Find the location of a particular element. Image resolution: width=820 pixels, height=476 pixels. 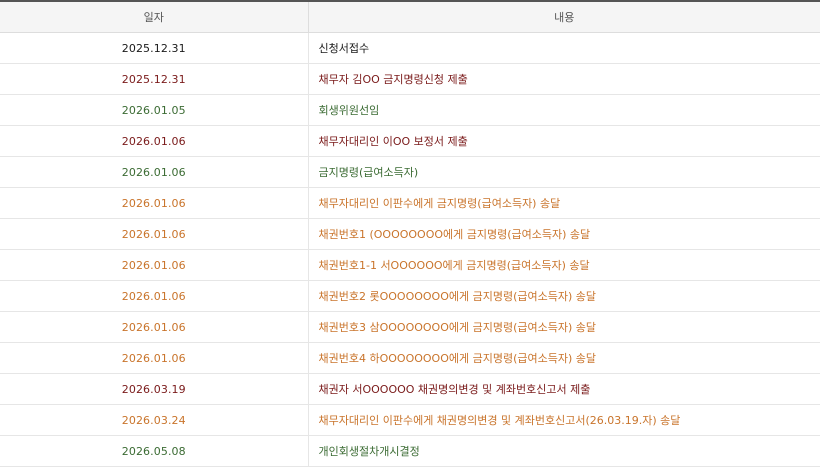

date-column-header: 일자 is located at coordinates (154, 17).